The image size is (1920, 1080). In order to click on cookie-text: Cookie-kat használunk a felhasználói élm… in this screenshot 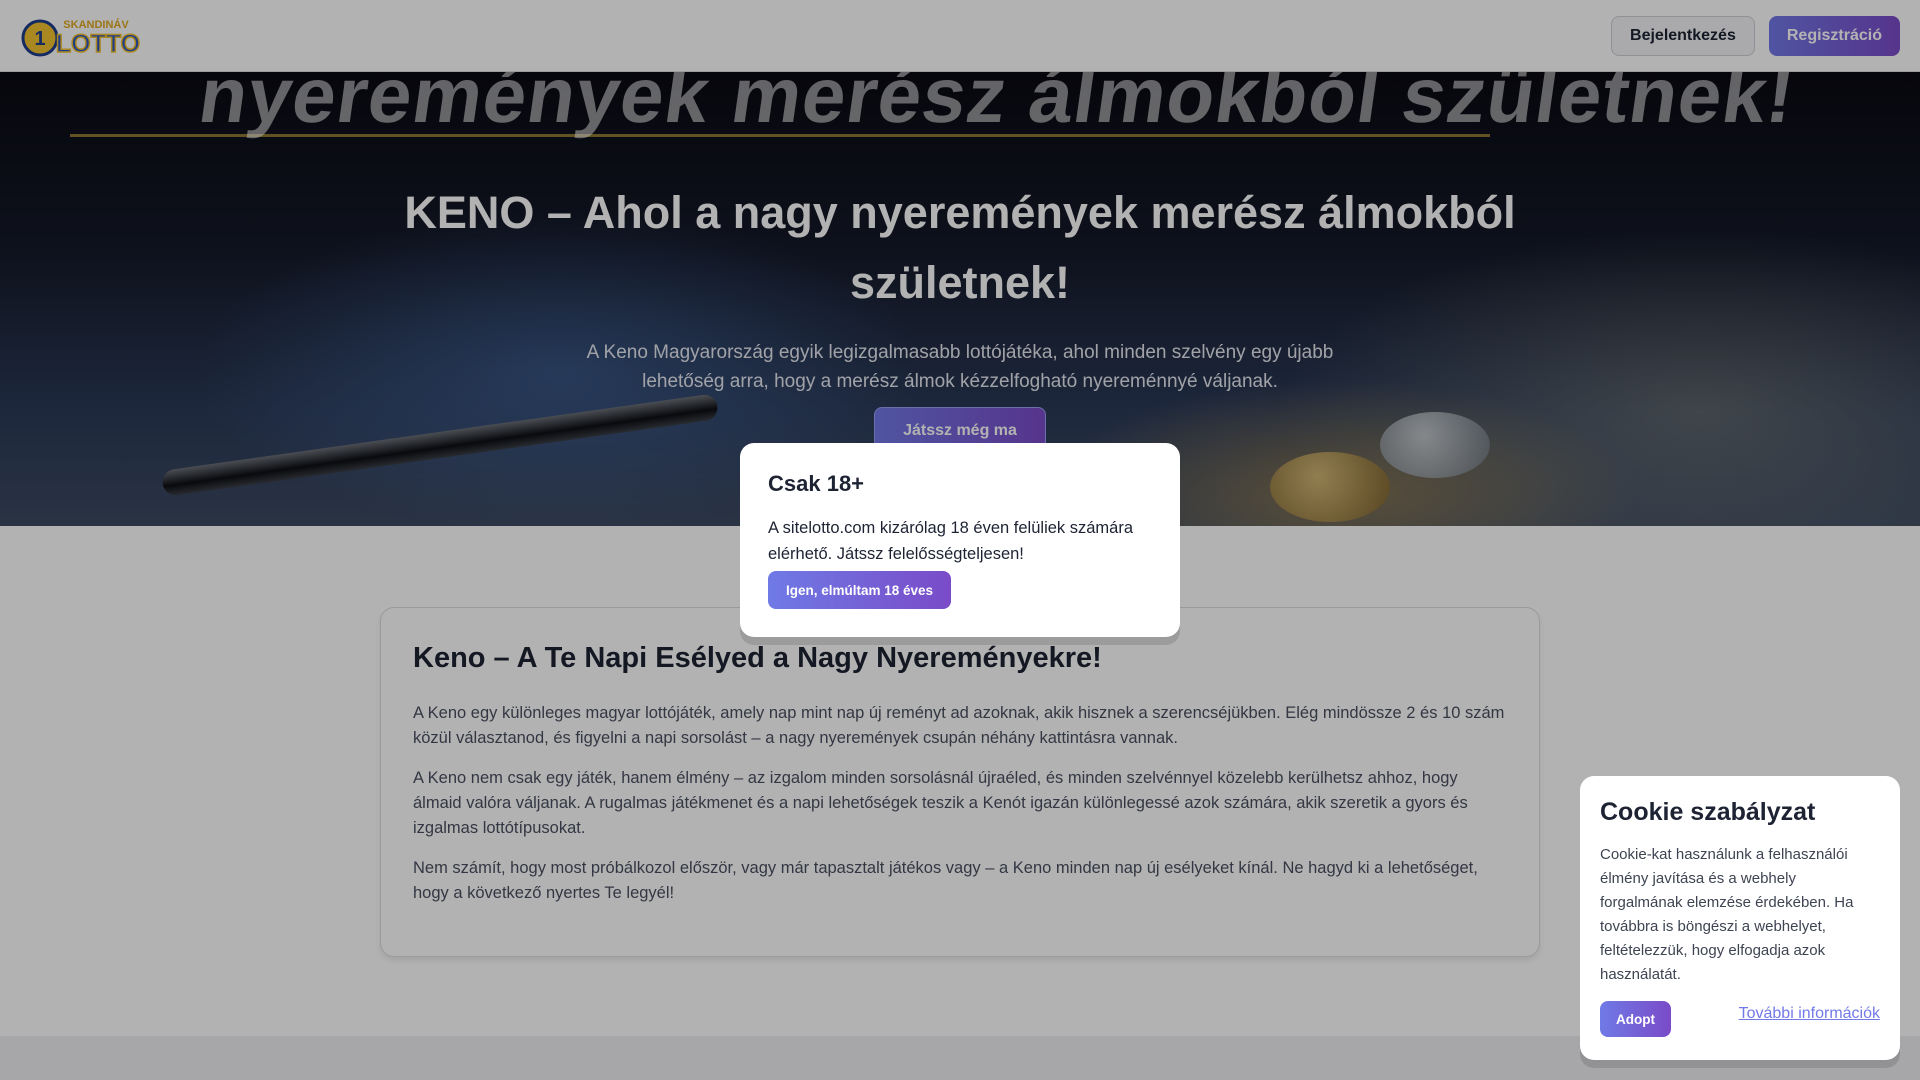, I will do `click(1727, 914)`.